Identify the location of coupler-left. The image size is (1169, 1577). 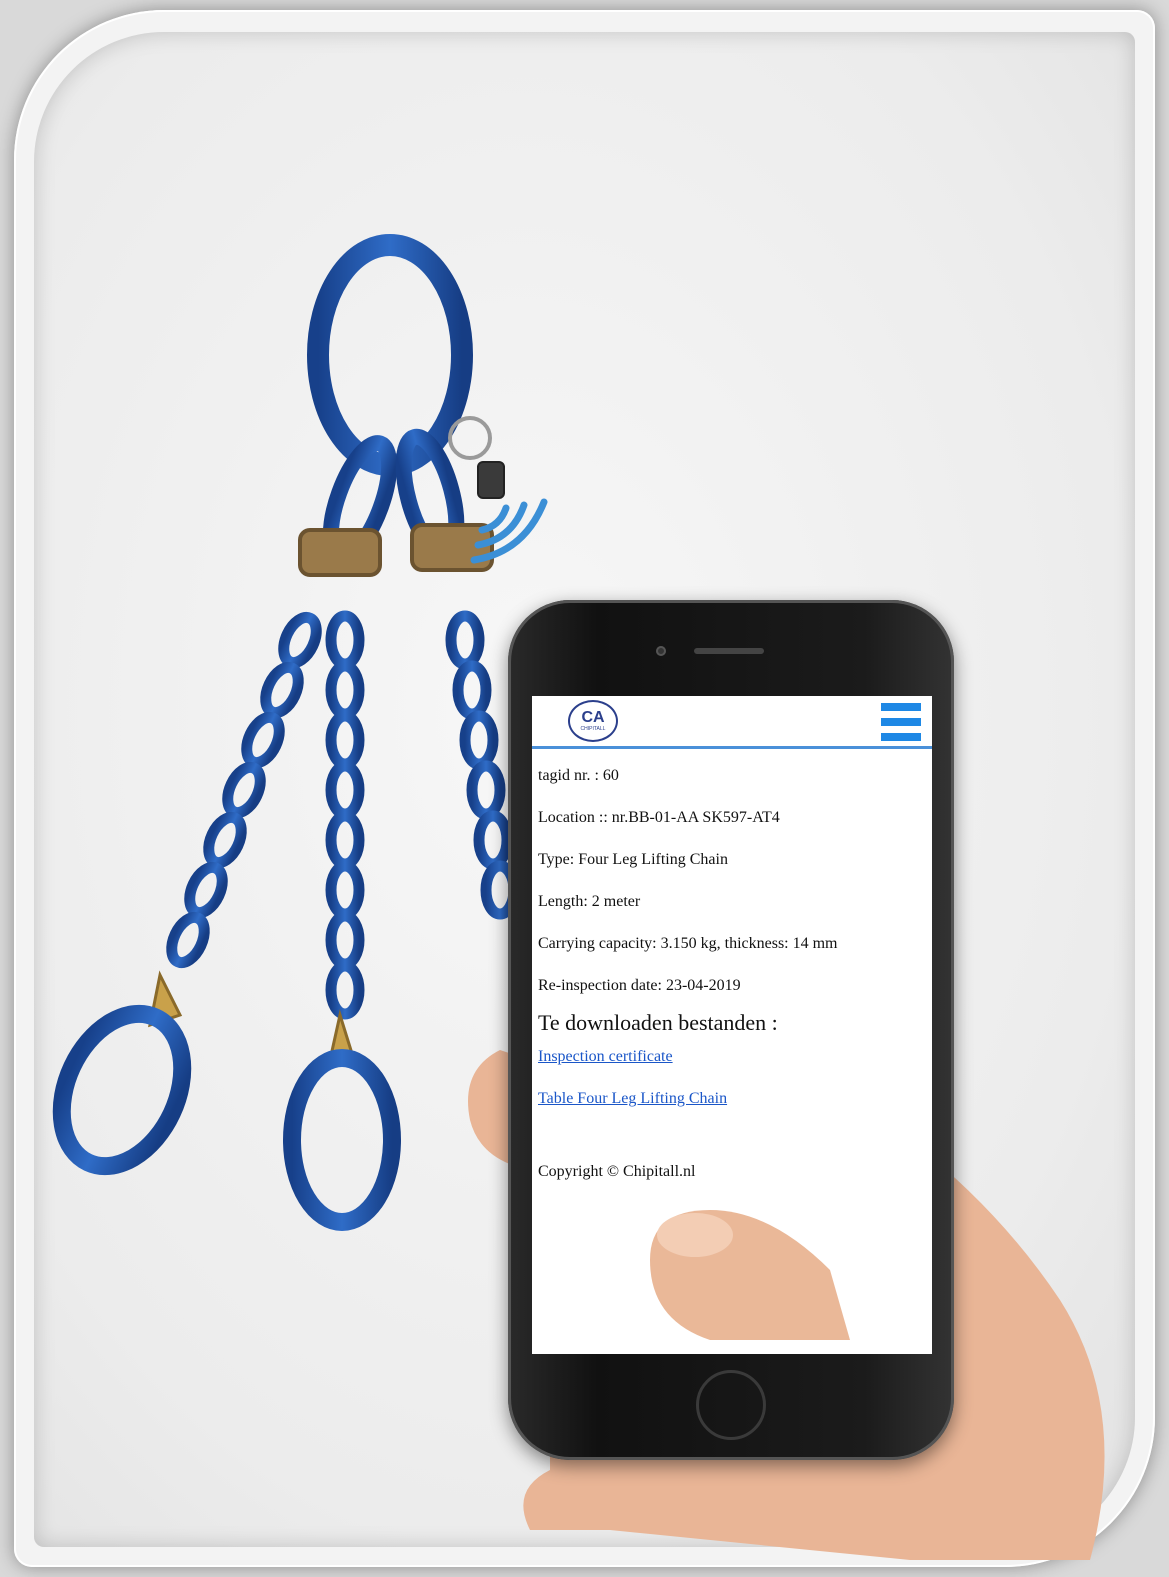
(340, 552).